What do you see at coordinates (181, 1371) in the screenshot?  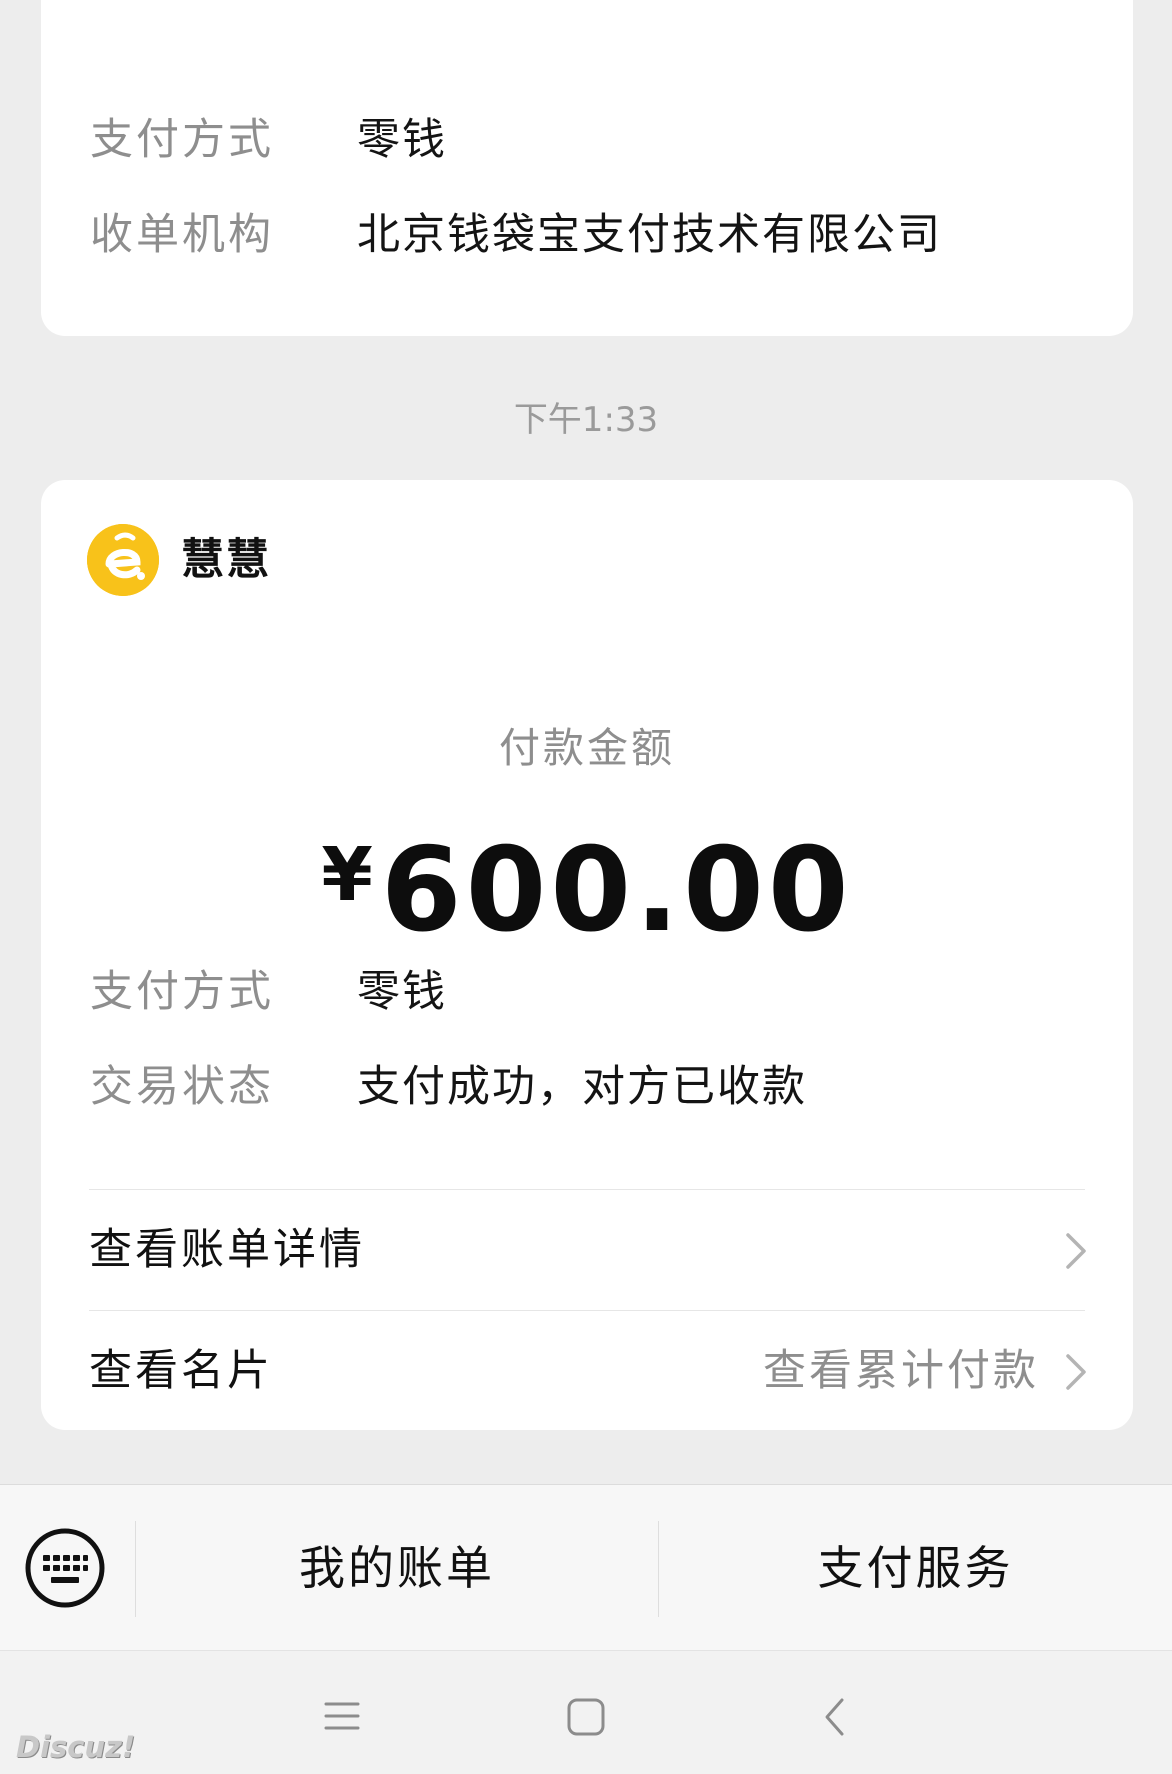 I see `view-card-label: 查看名片` at bounding box center [181, 1371].